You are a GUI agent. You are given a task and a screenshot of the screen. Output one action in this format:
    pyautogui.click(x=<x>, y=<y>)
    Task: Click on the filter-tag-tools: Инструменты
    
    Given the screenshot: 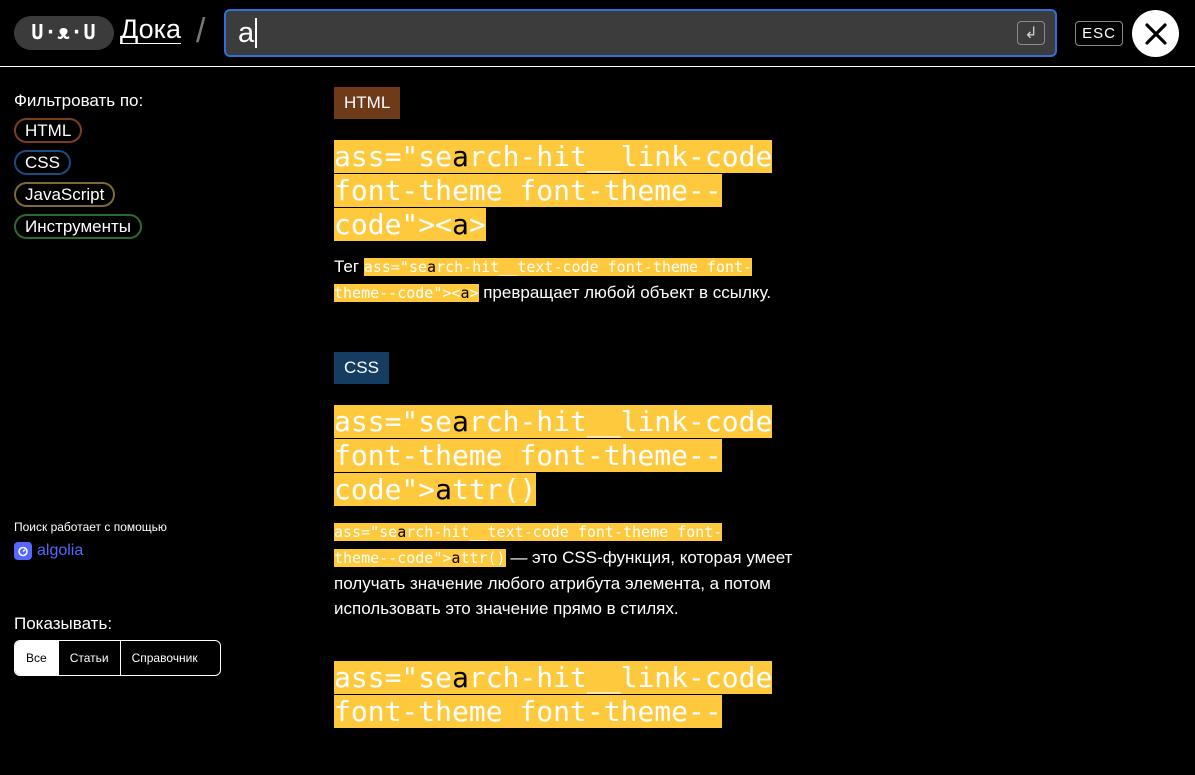 What is the action you would take?
    pyautogui.click(x=78, y=226)
    